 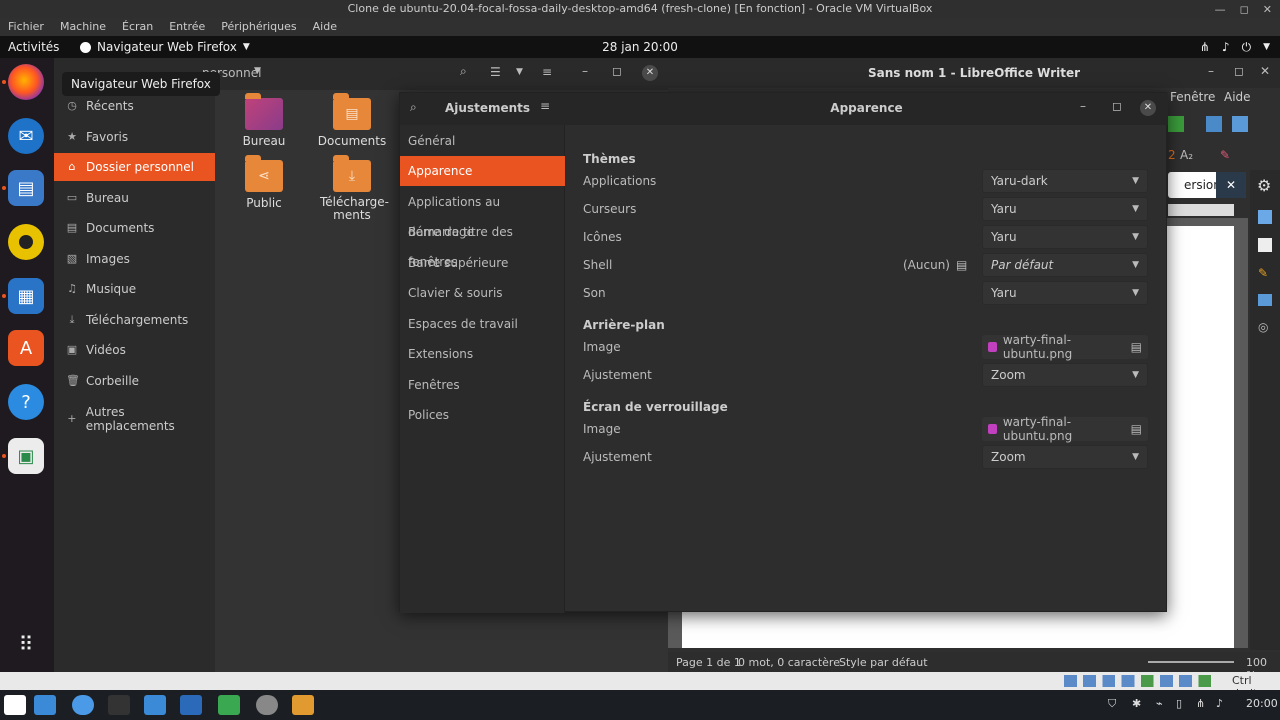 I want to click on show-desktop-icon, so click(x=45, y=705).